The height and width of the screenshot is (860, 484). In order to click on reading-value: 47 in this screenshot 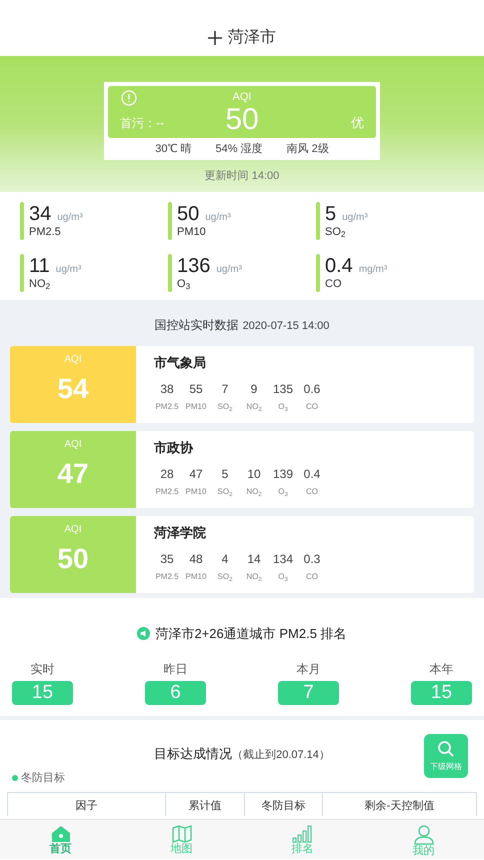, I will do `click(196, 474)`.